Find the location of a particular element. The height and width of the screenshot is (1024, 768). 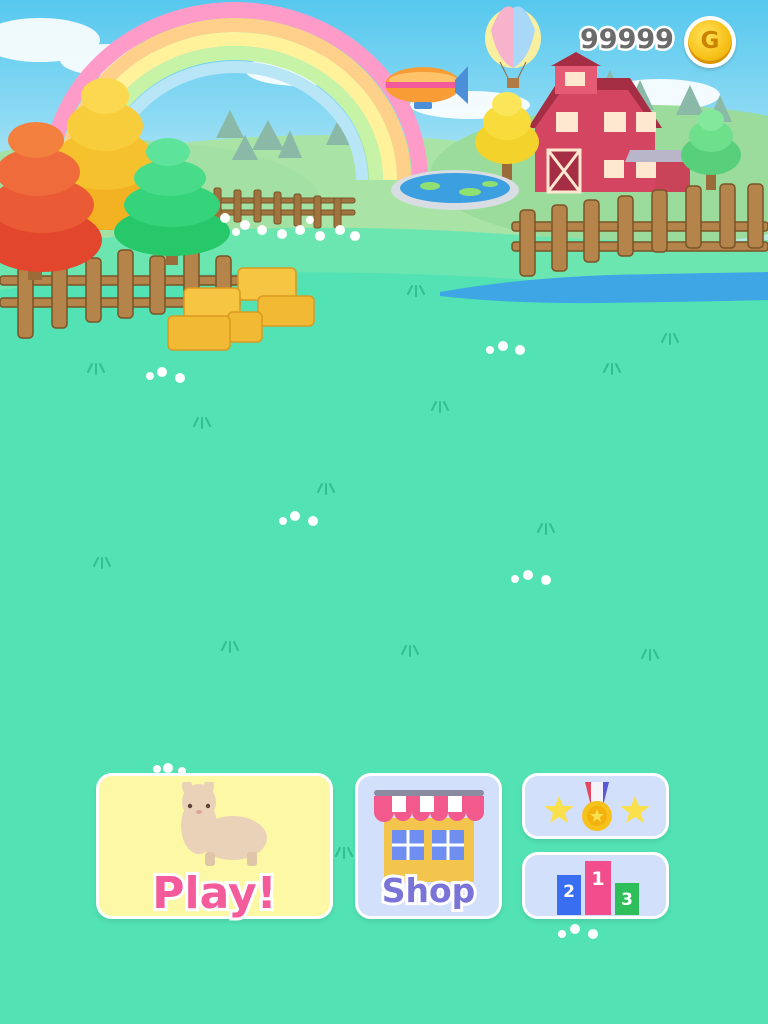

play-button: Play! is located at coordinates (214, 847).